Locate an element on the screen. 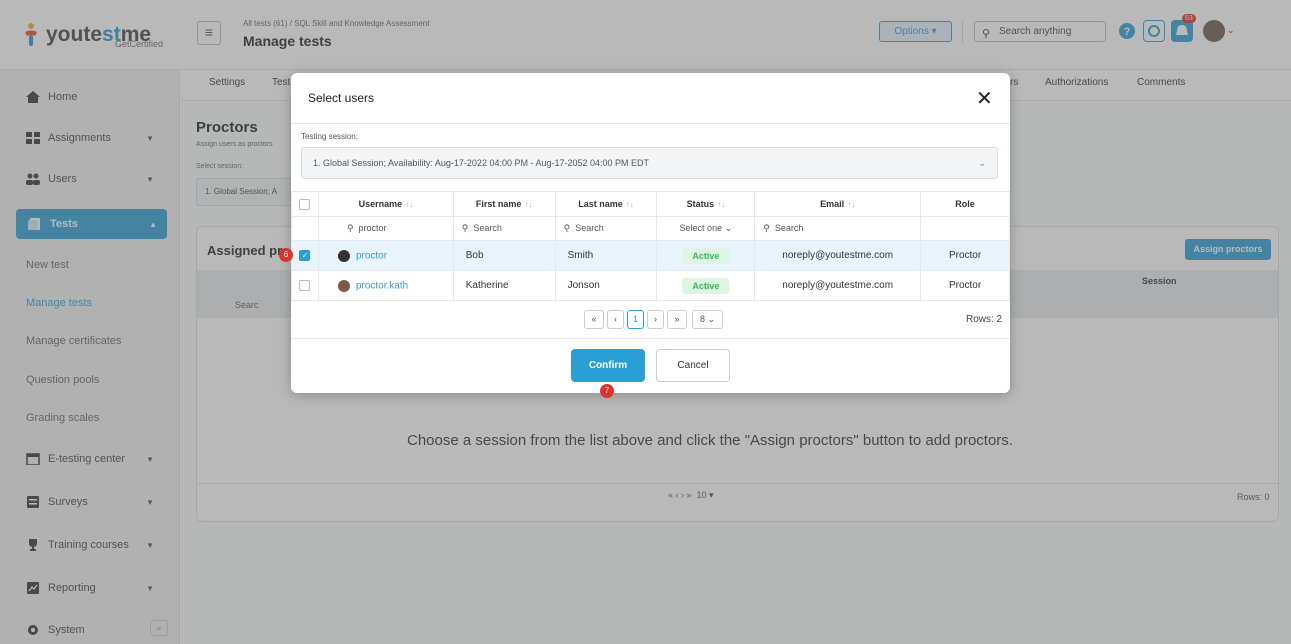  status-filter-select: Select one ⌄ is located at coordinates (706, 228).